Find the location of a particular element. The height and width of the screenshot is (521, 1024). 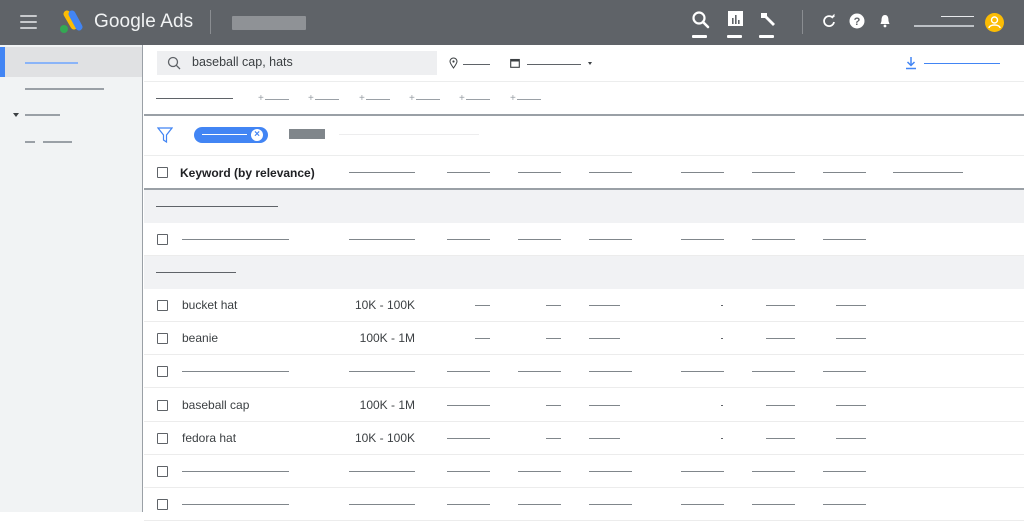

keyword-cell: fedora hat is located at coordinates (209, 438).